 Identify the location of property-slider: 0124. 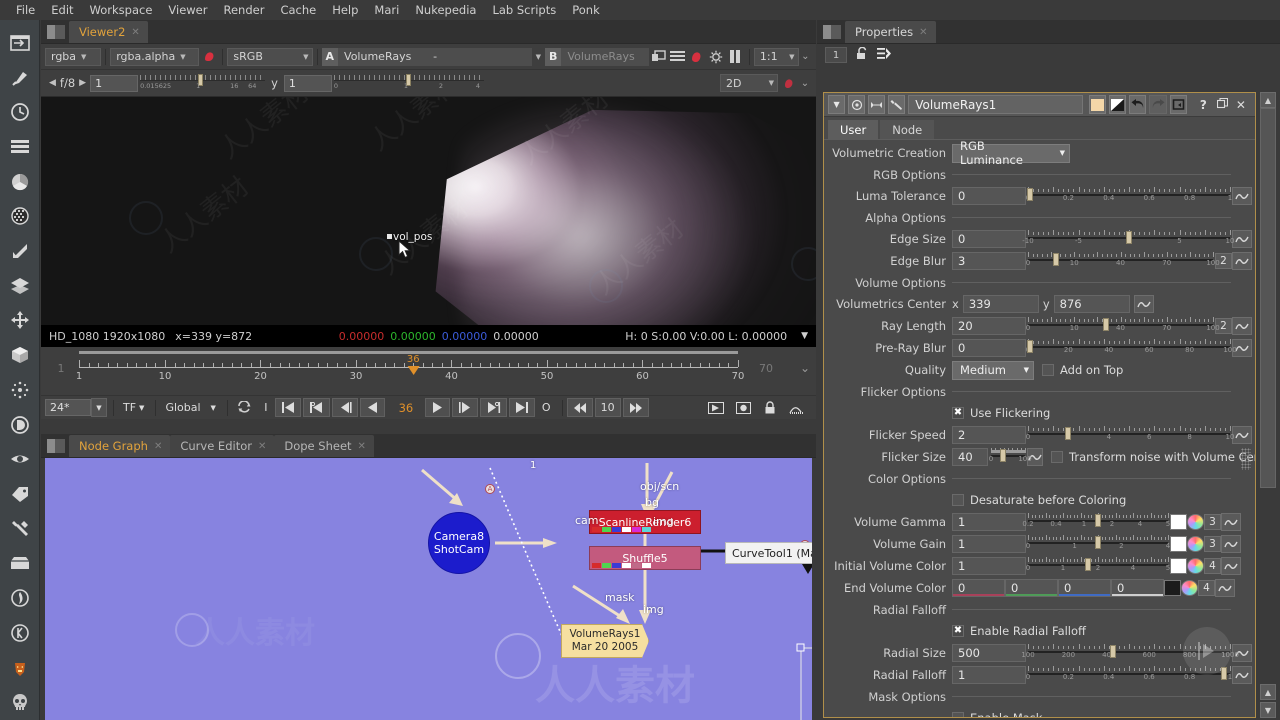
(1098, 544).